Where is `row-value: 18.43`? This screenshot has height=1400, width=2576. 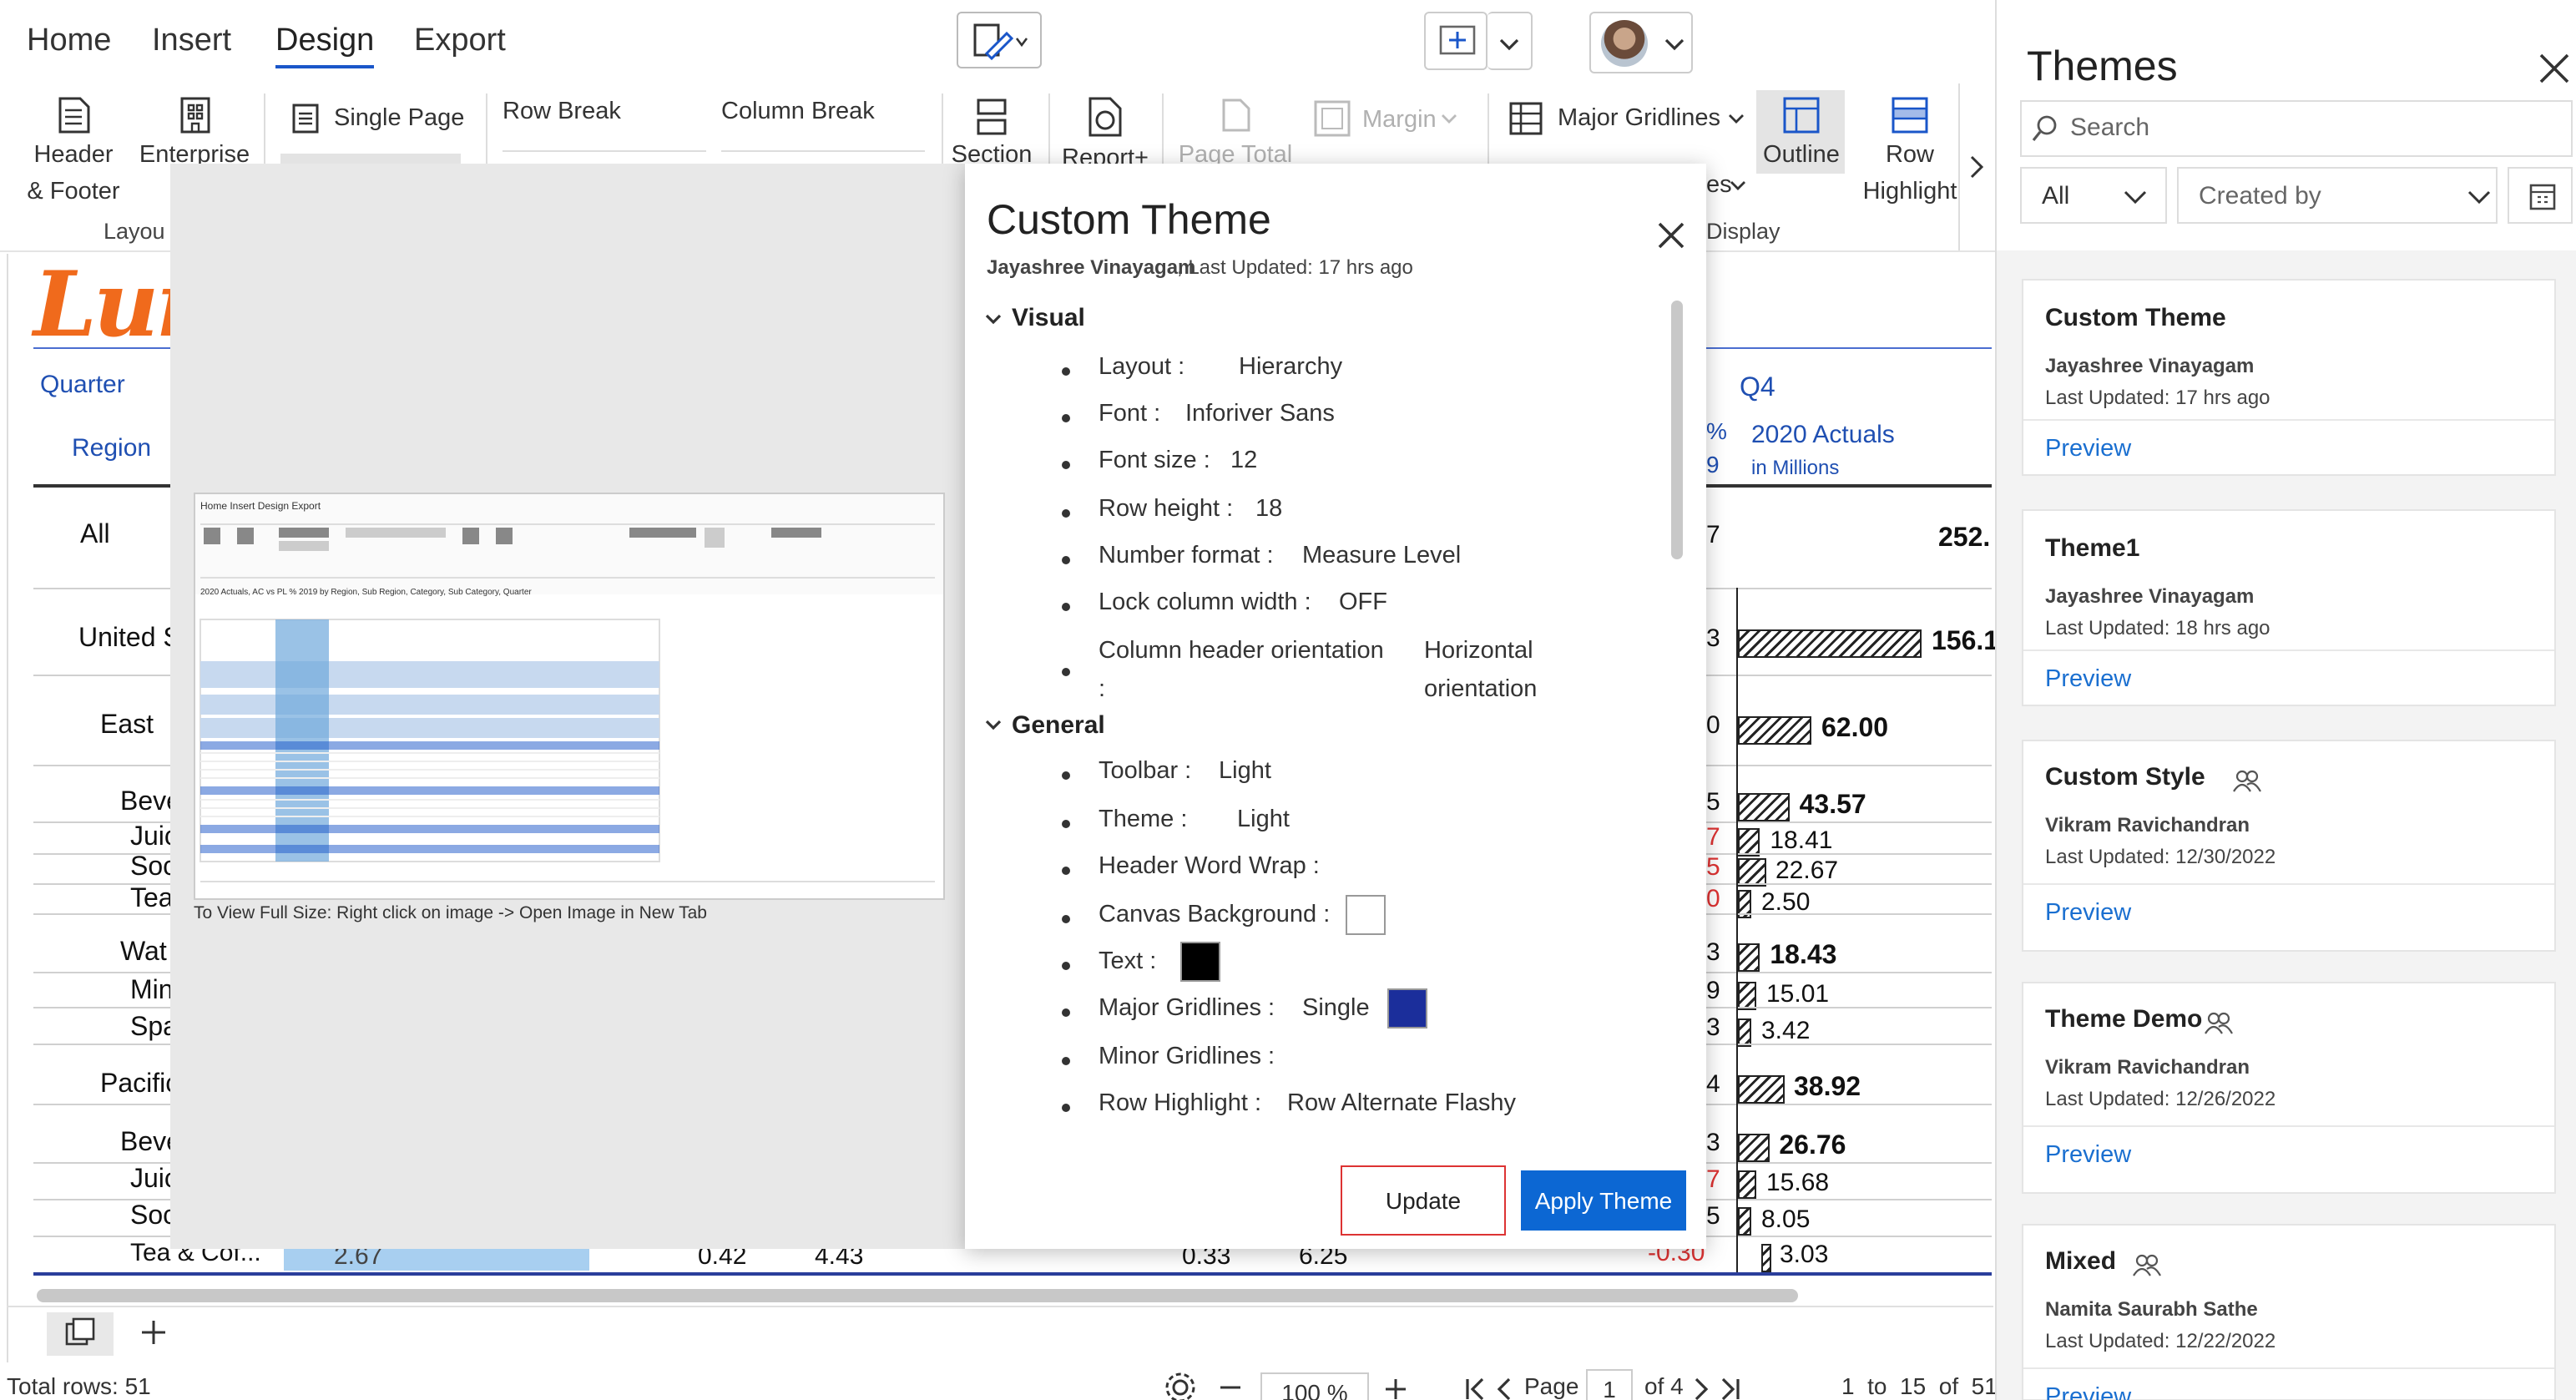
row-value: 18.43 is located at coordinates (1803, 956).